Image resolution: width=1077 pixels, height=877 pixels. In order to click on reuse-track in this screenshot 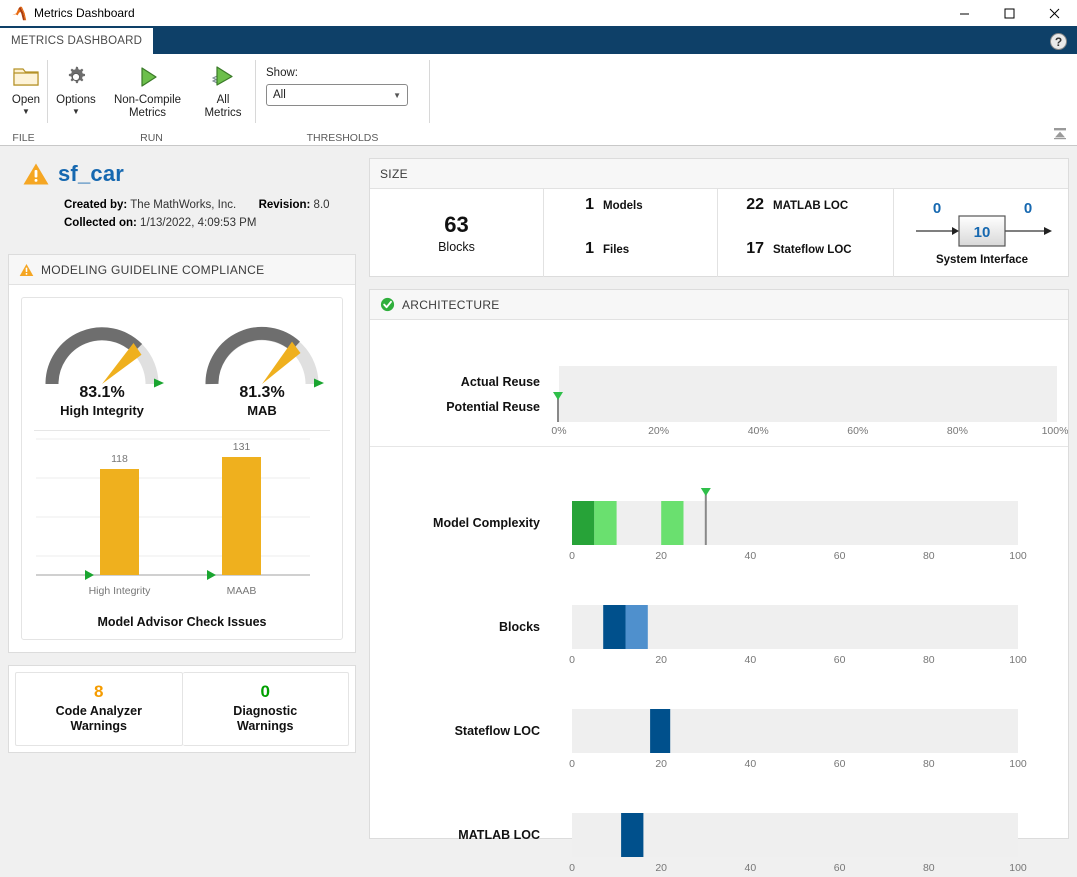, I will do `click(808, 394)`.